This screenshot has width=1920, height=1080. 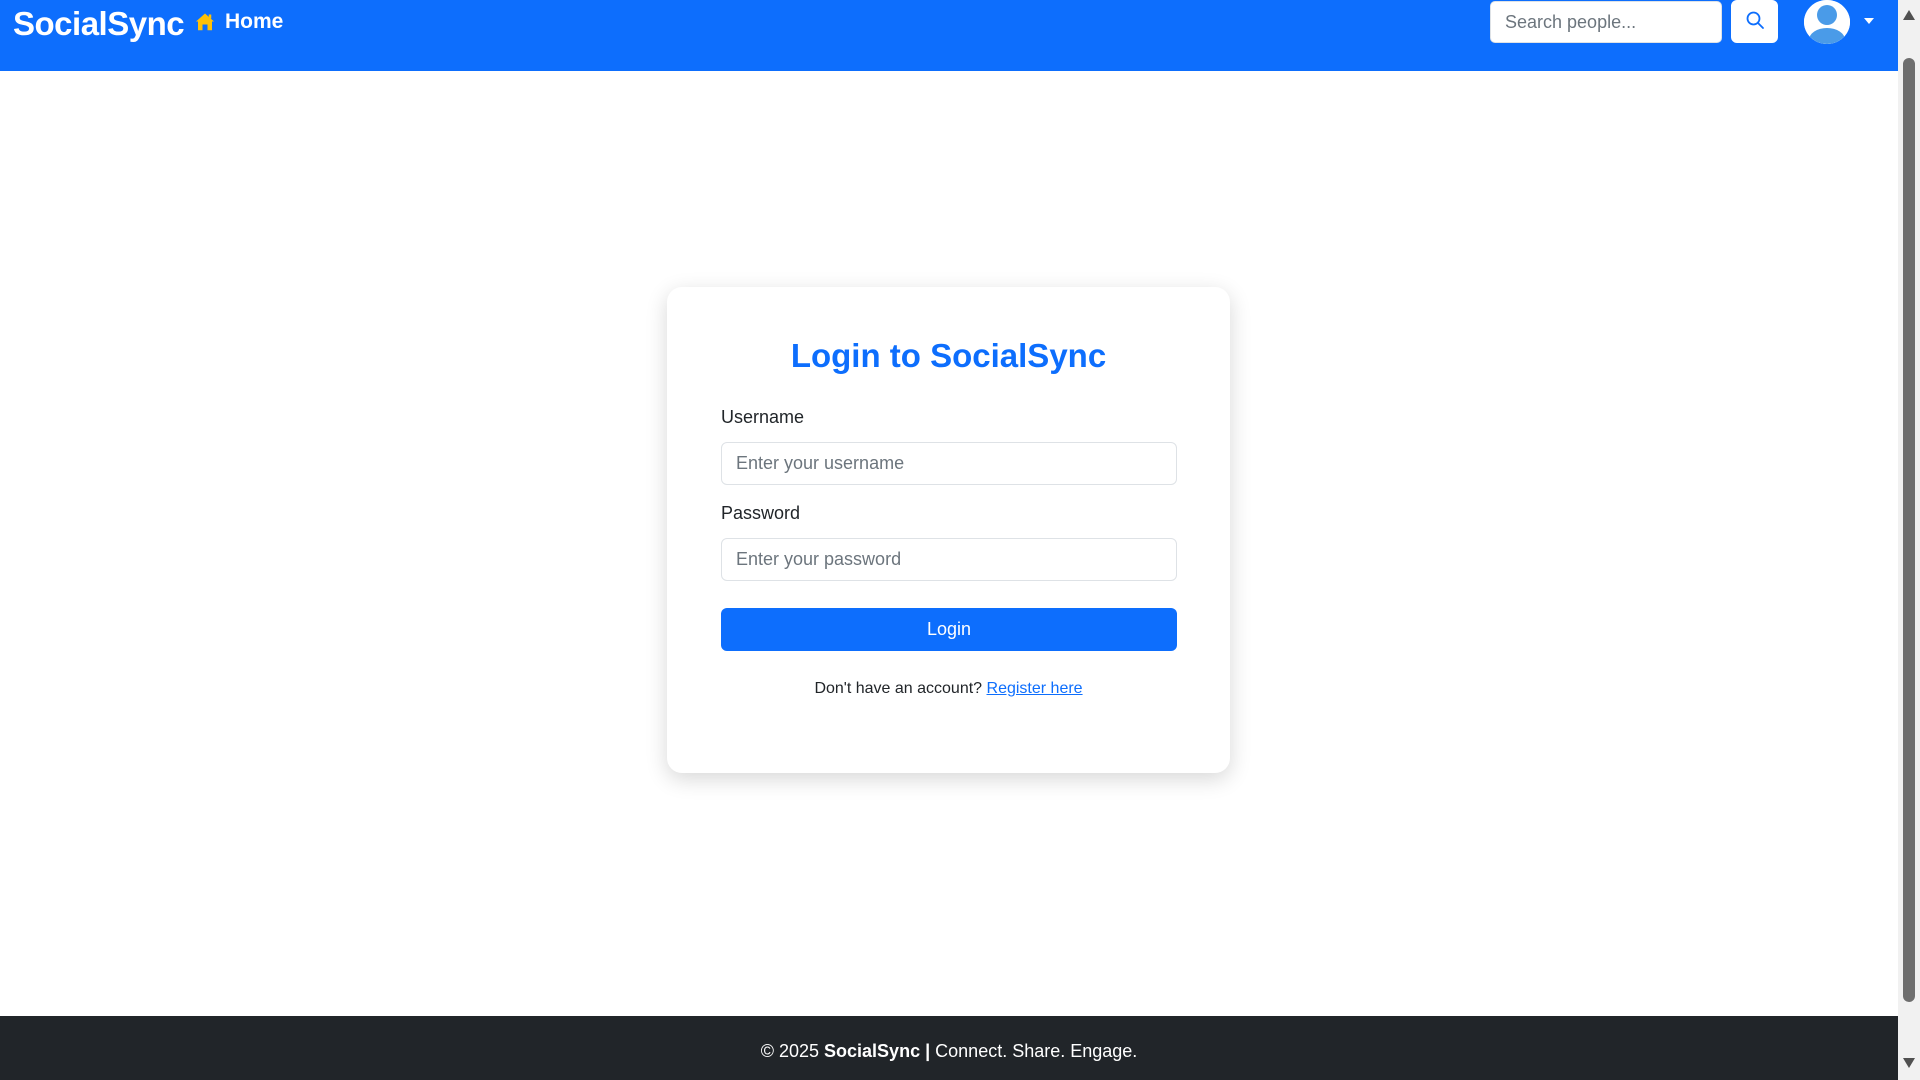 I want to click on username-label: Username, so click(x=763, y=417).